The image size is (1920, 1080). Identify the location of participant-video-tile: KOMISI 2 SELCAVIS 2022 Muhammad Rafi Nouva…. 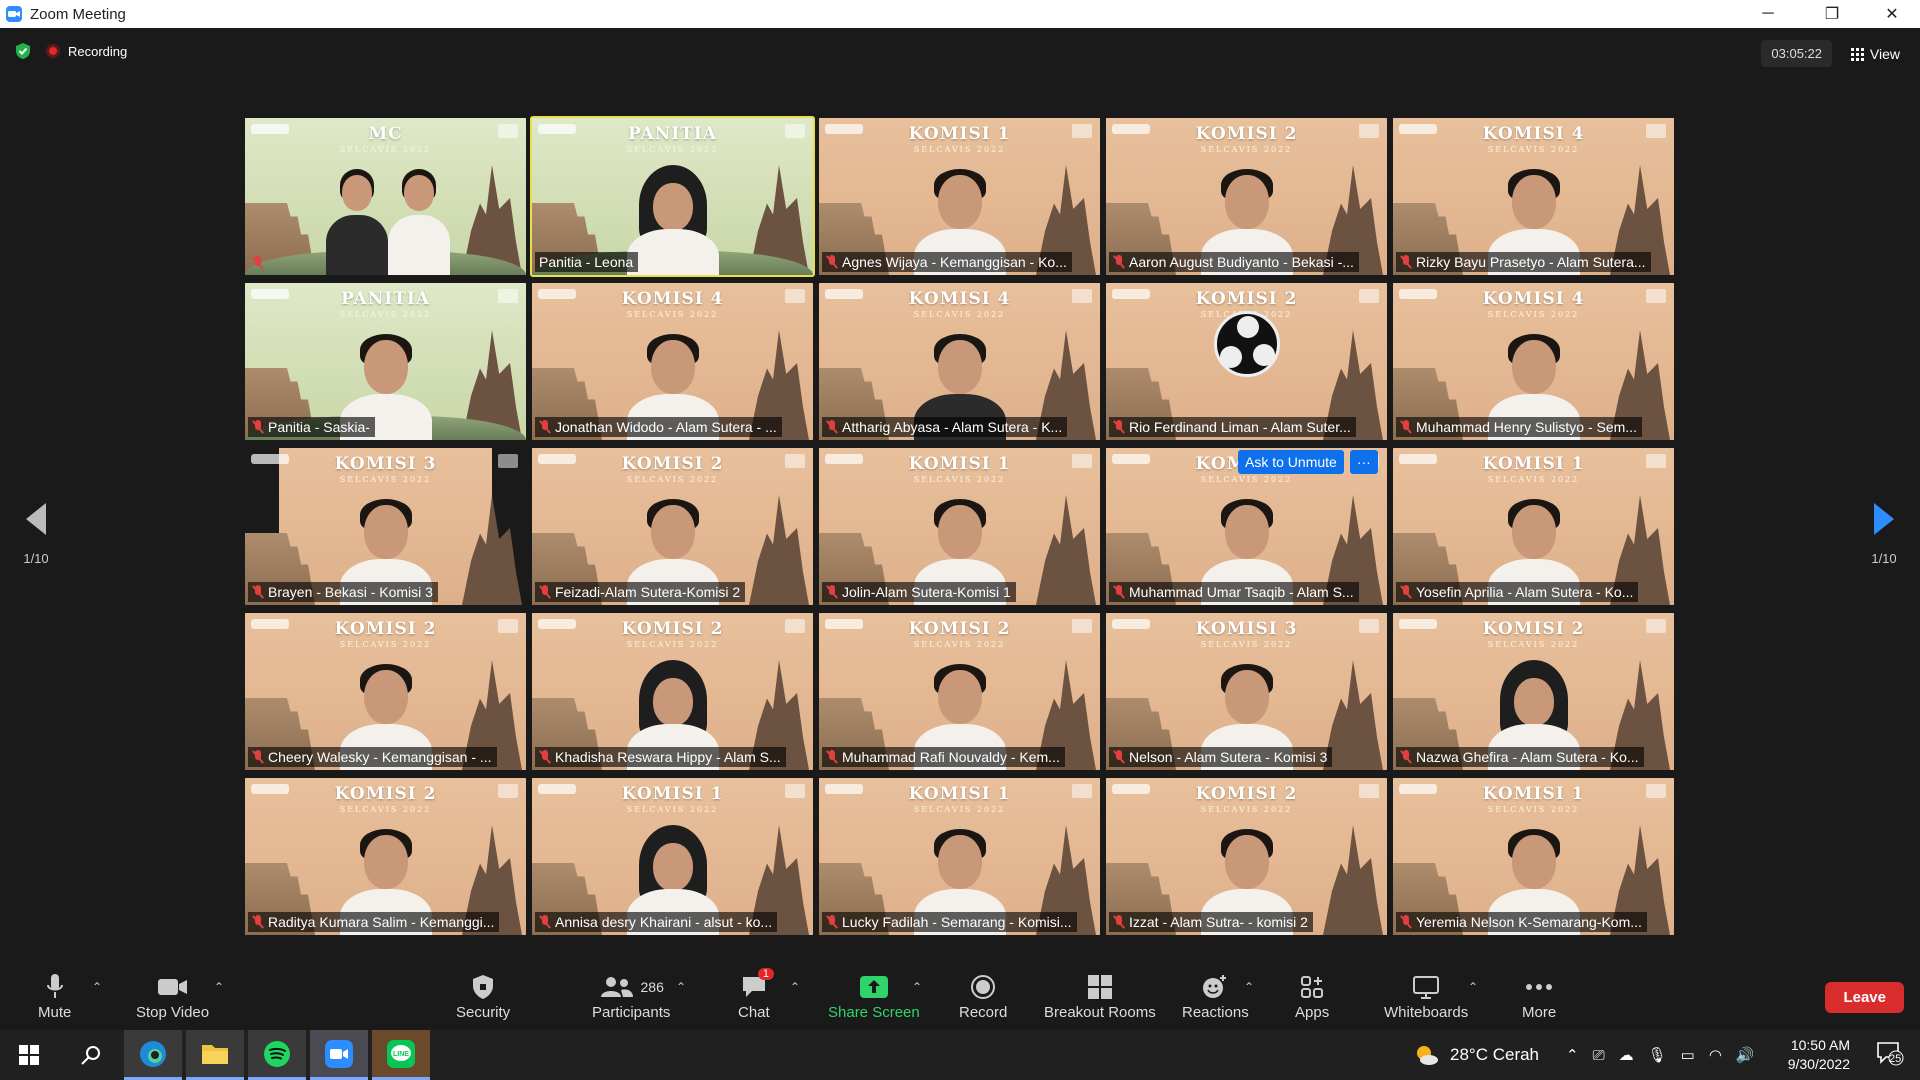
(959, 691).